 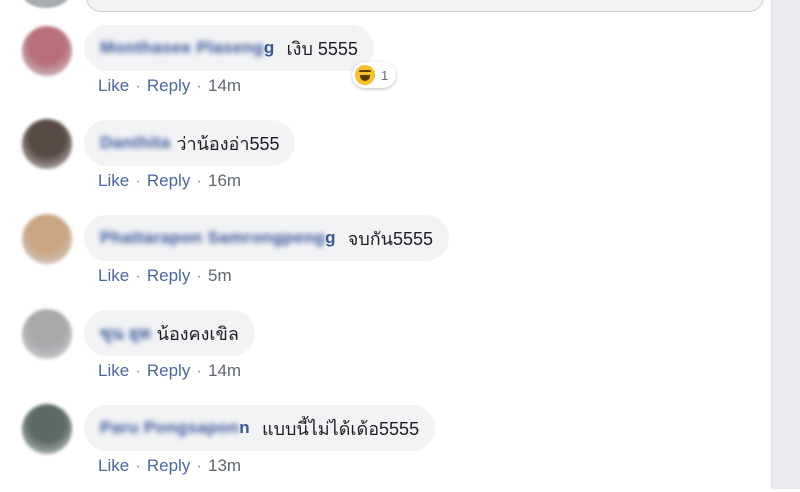 I want to click on comment-text: ว่าน้องอ่า555, so click(x=228, y=143).